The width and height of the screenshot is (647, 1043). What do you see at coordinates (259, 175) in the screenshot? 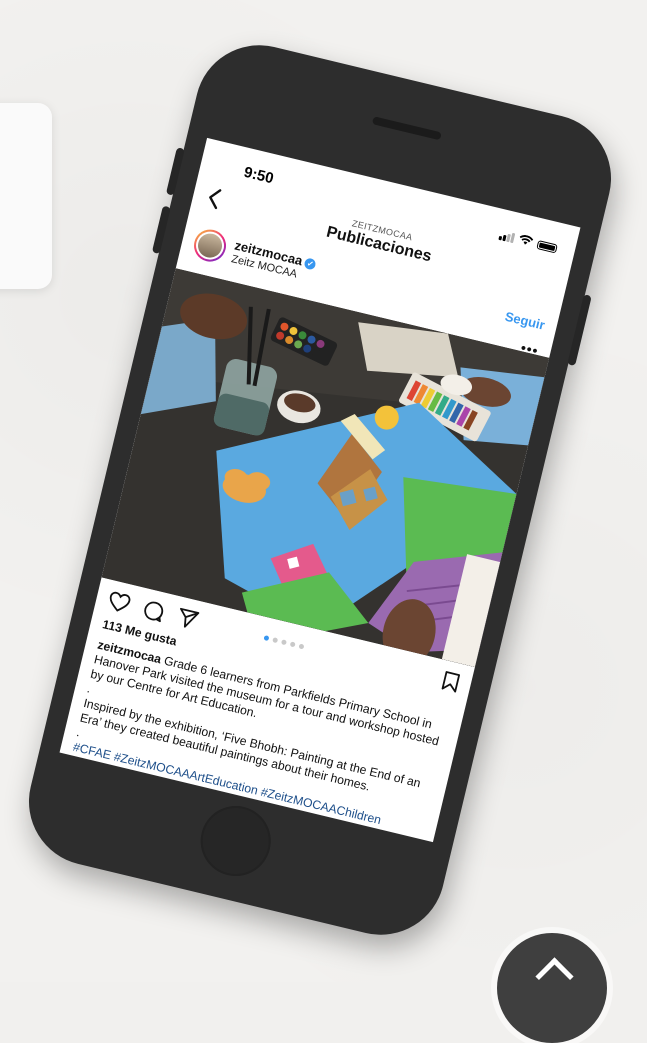
I see `status-time: 9:50` at bounding box center [259, 175].